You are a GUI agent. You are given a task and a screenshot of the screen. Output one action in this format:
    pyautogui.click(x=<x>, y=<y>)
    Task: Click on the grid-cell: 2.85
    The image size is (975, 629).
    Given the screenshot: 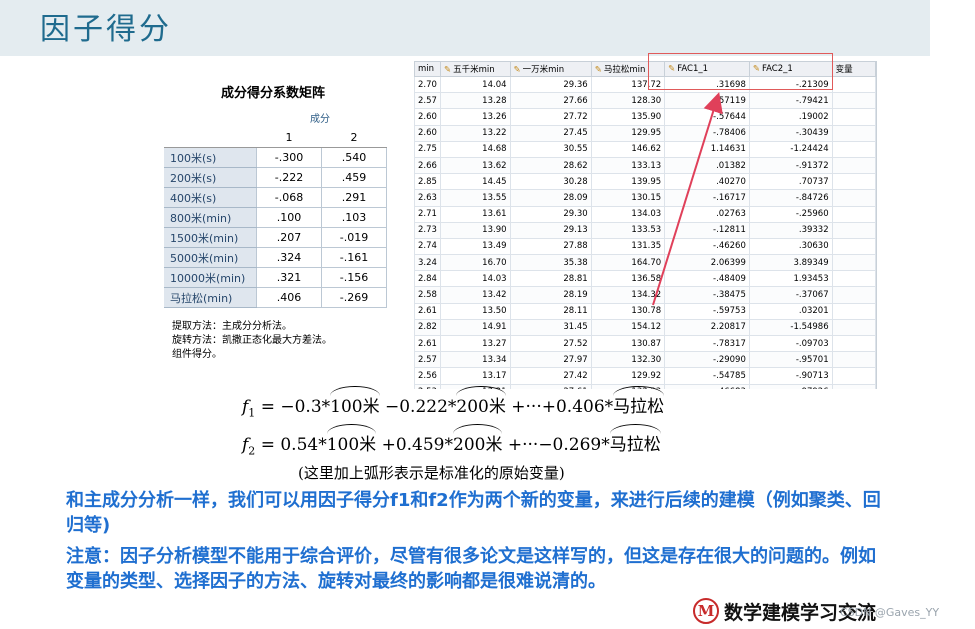 What is the action you would take?
    pyautogui.click(x=427, y=182)
    